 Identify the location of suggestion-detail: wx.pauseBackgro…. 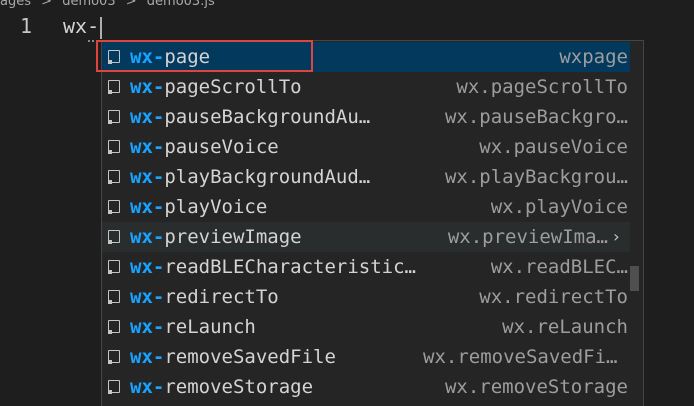
(536, 117).